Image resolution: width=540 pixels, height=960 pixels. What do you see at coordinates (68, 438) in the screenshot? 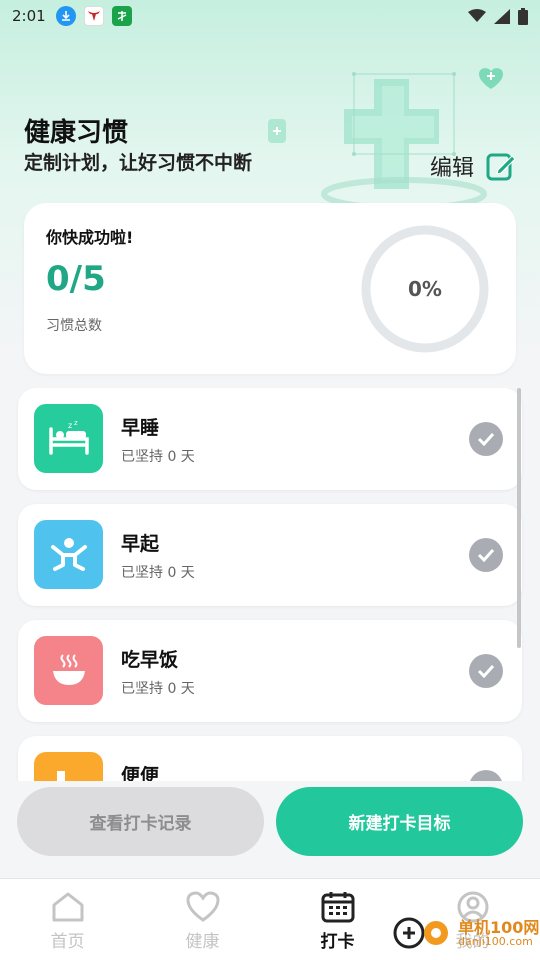
I see `bed-icon: zz` at bounding box center [68, 438].